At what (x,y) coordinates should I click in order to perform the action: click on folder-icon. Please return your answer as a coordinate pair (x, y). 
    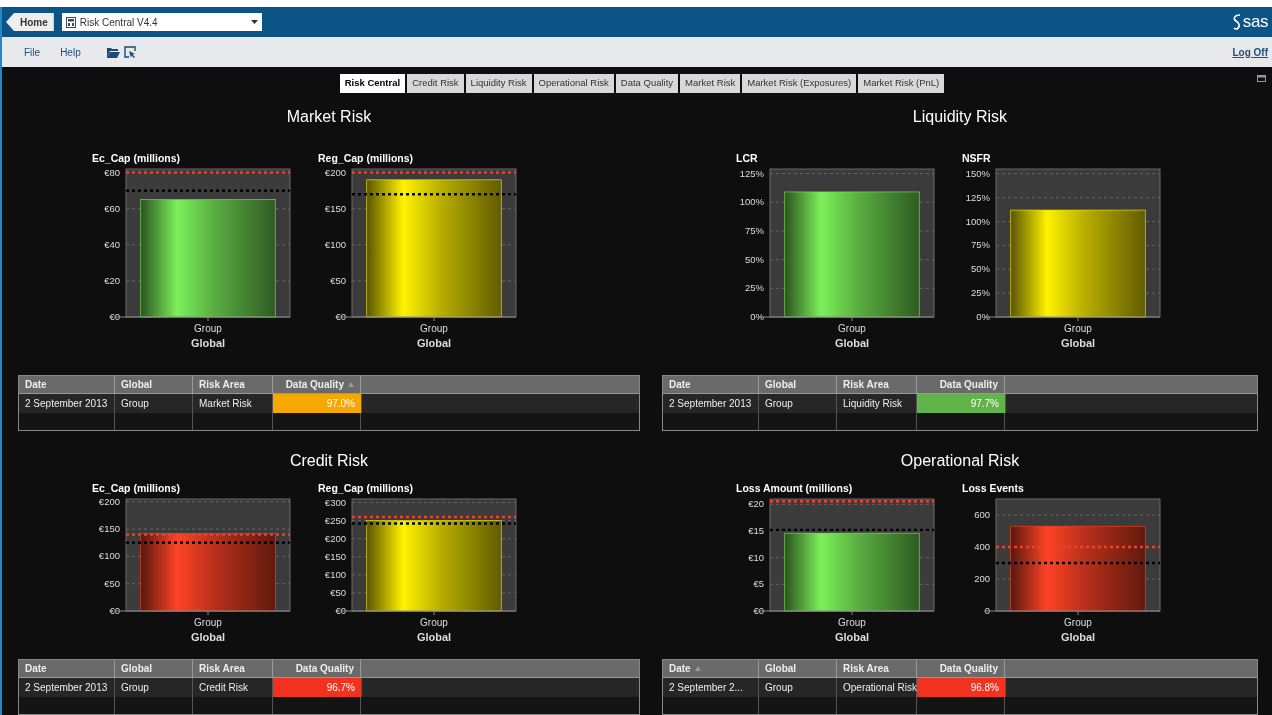
    Looking at the image, I should click on (113, 52).